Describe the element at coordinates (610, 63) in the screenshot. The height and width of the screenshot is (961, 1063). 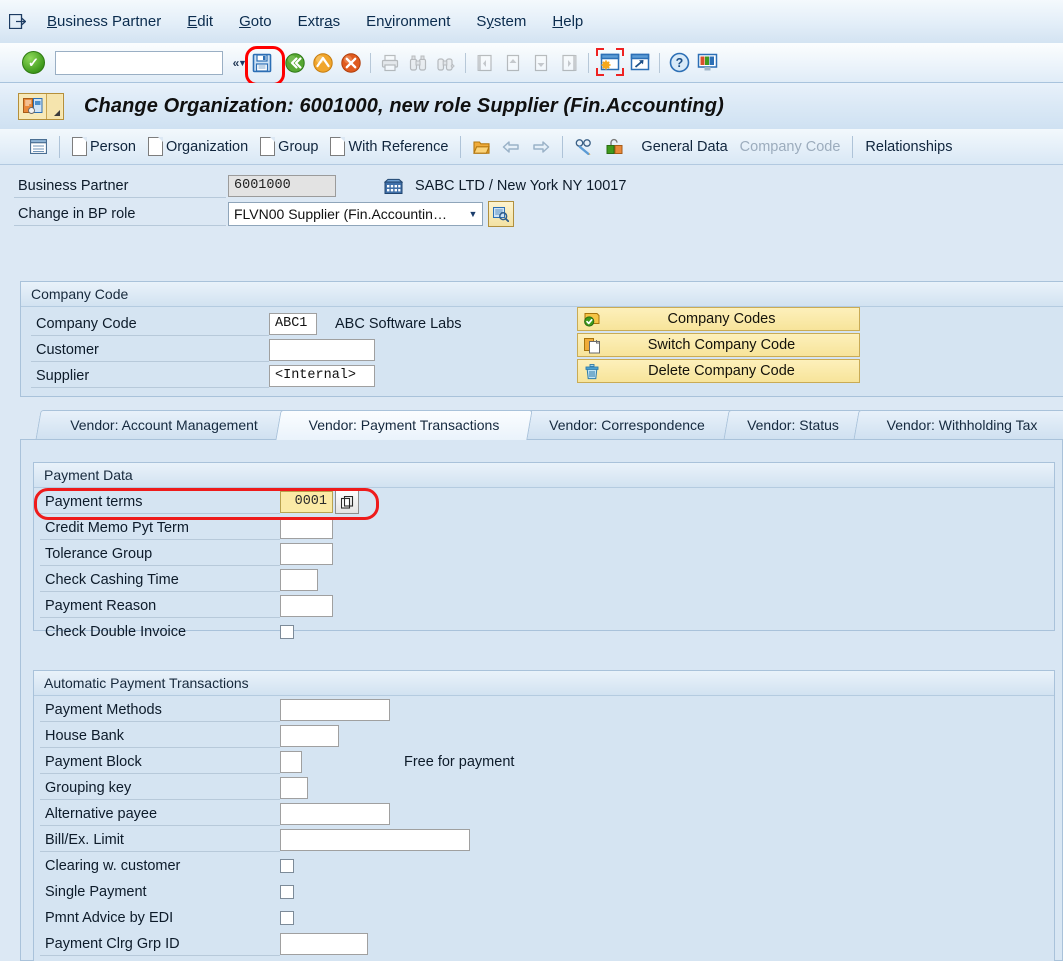
I see `create-session-button` at that location.